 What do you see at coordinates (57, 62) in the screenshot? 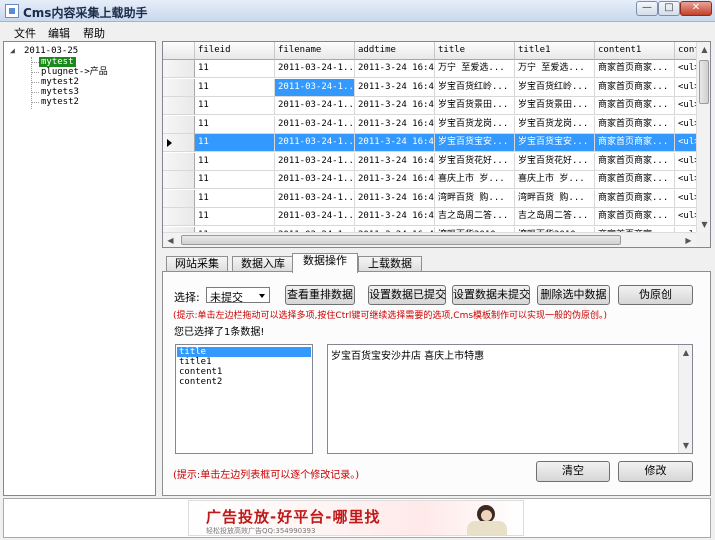
I see `tree-item-mytest: mytest` at bounding box center [57, 62].